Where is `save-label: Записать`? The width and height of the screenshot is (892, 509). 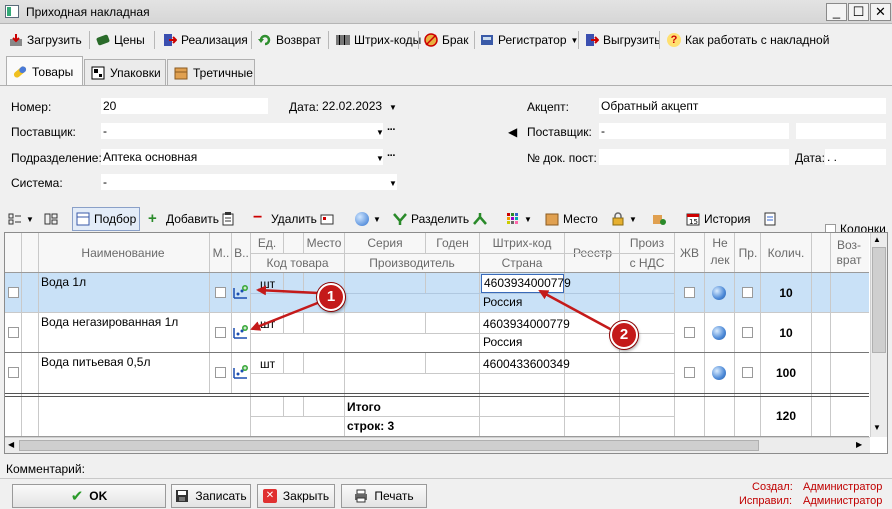
save-label: Записать is located at coordinates (221, 496).